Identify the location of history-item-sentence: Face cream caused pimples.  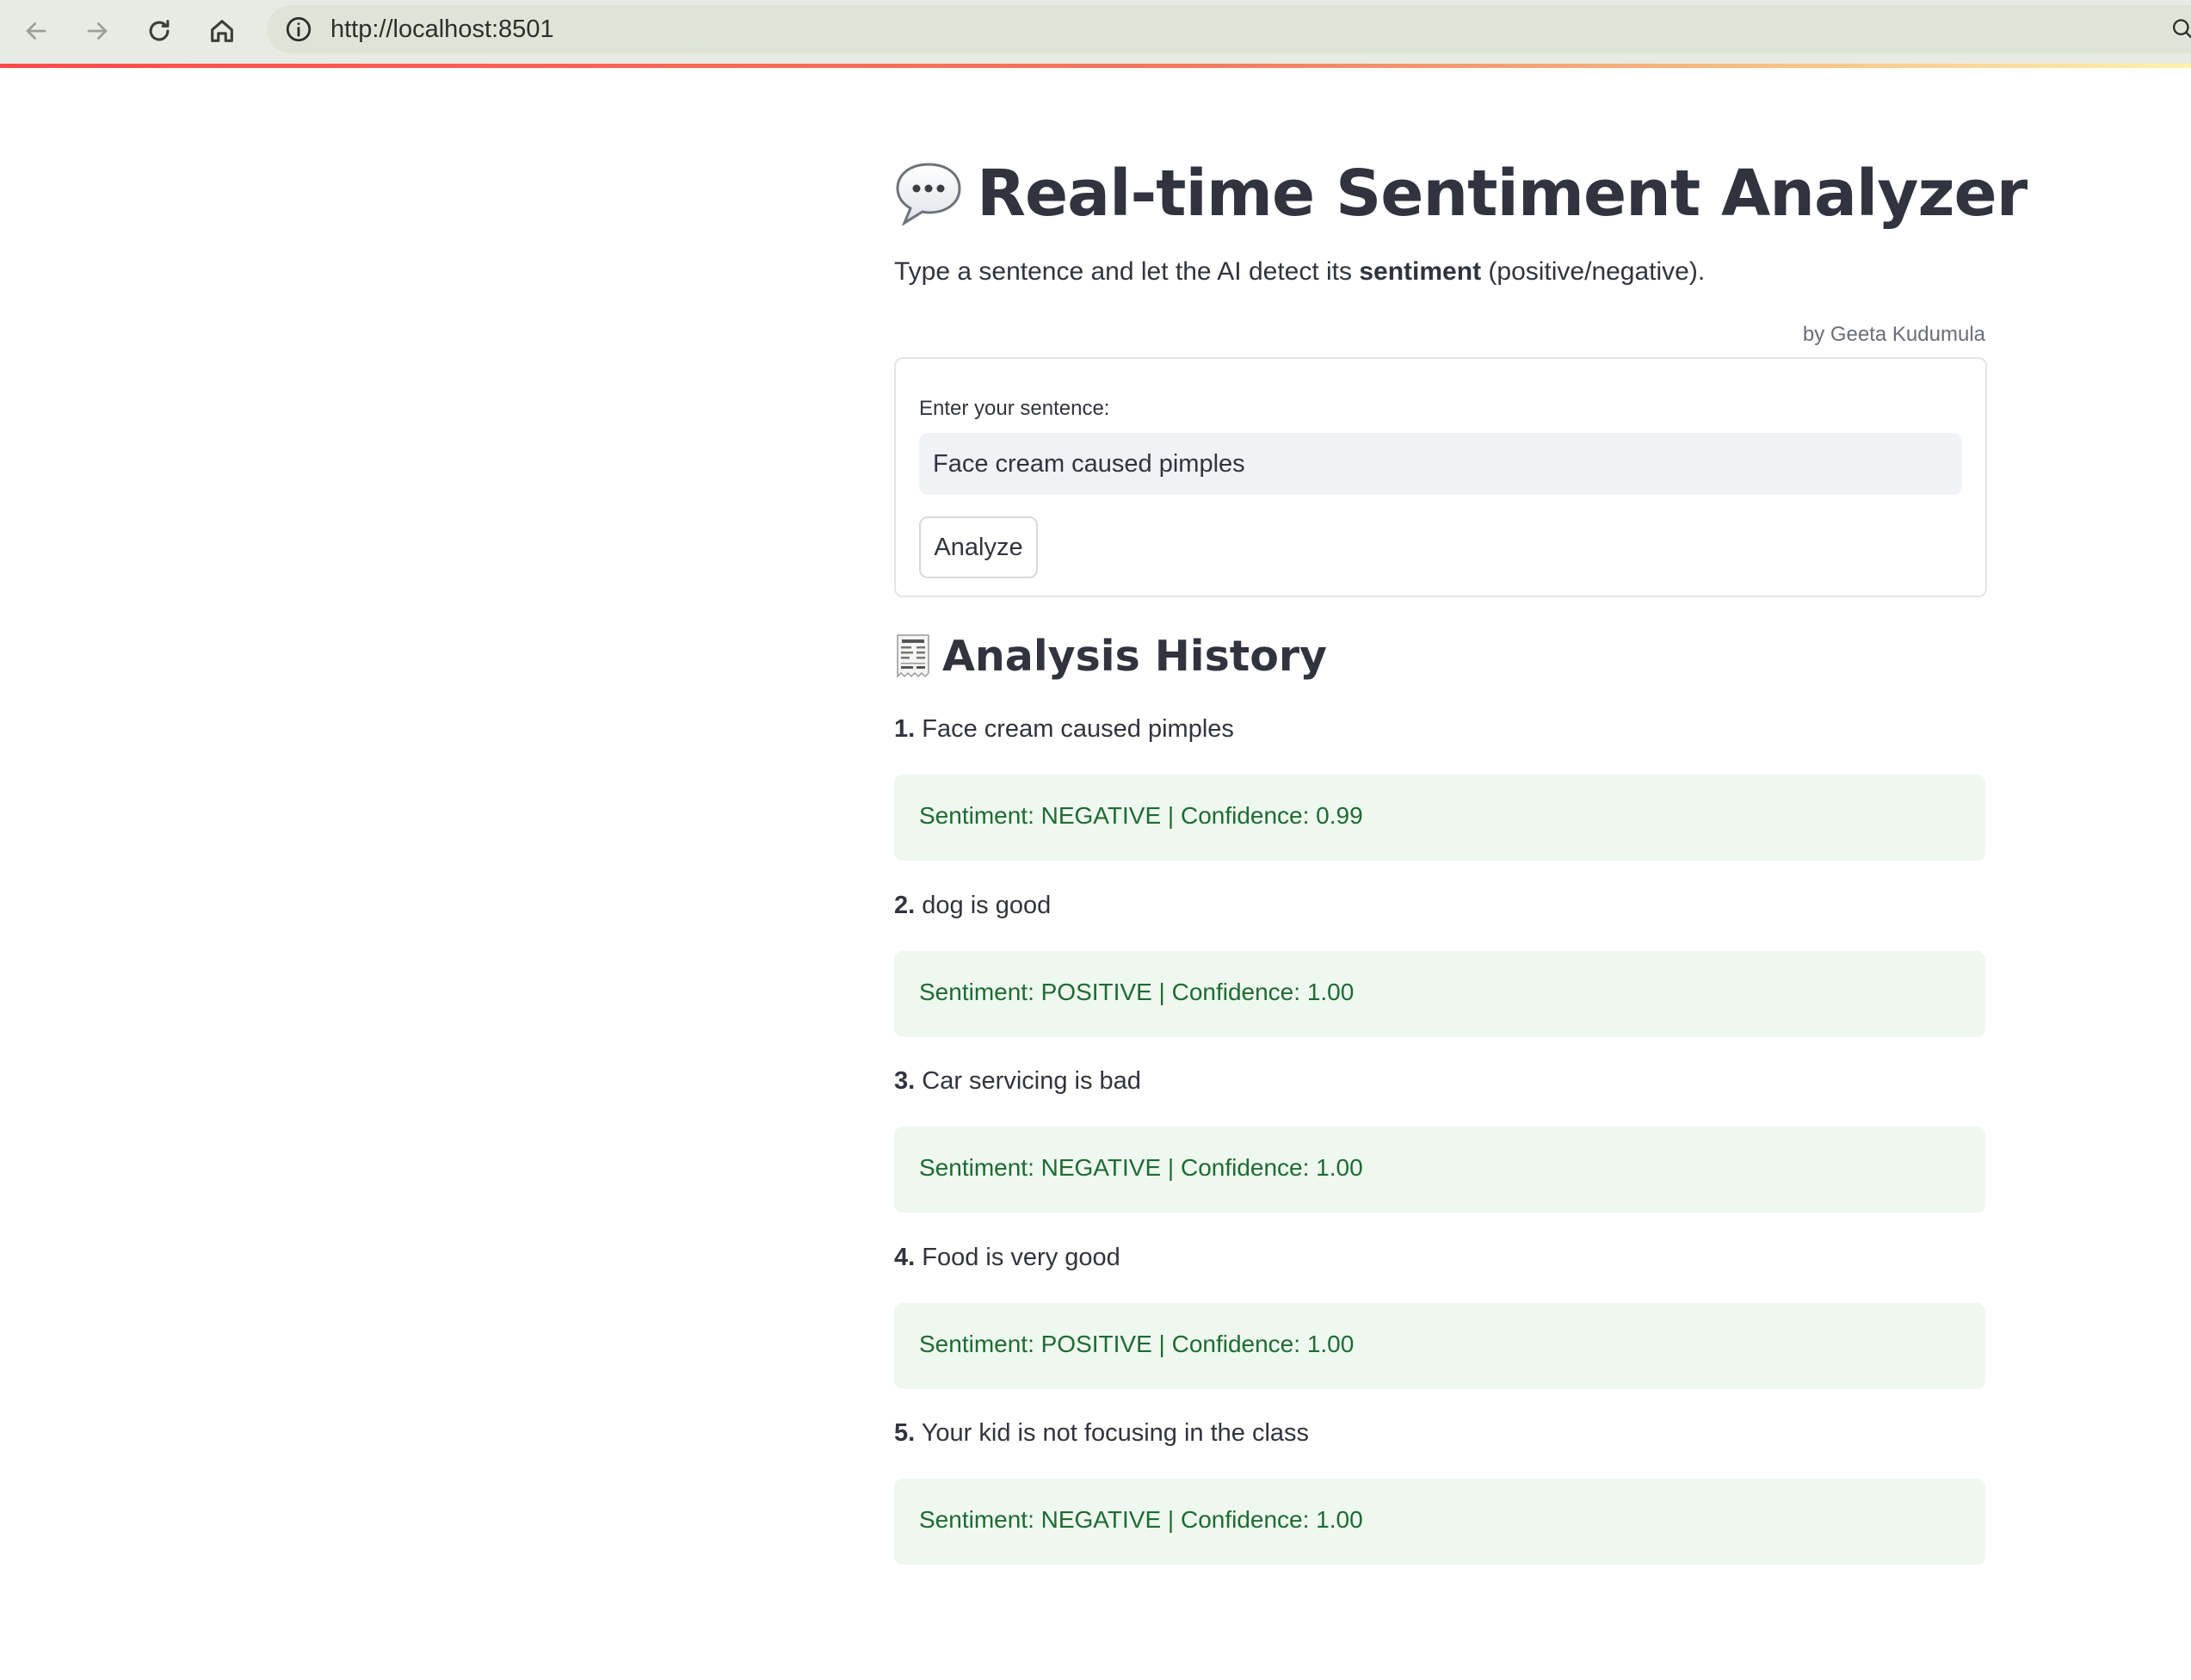
(1078, 729).